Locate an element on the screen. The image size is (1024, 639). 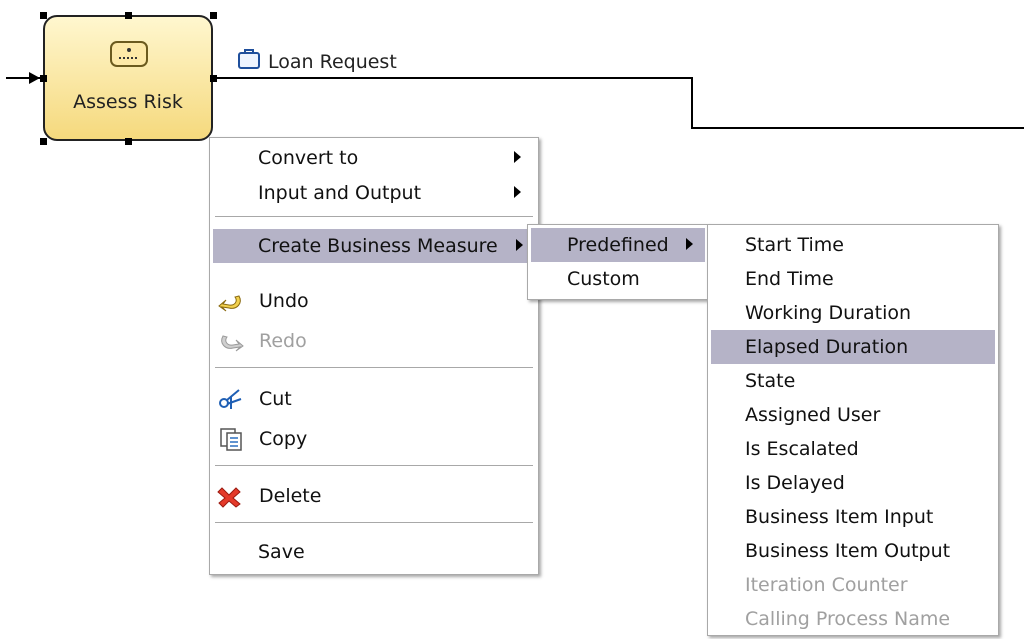
menu-item-label: Working Duration is located at coordinates (828, 313).